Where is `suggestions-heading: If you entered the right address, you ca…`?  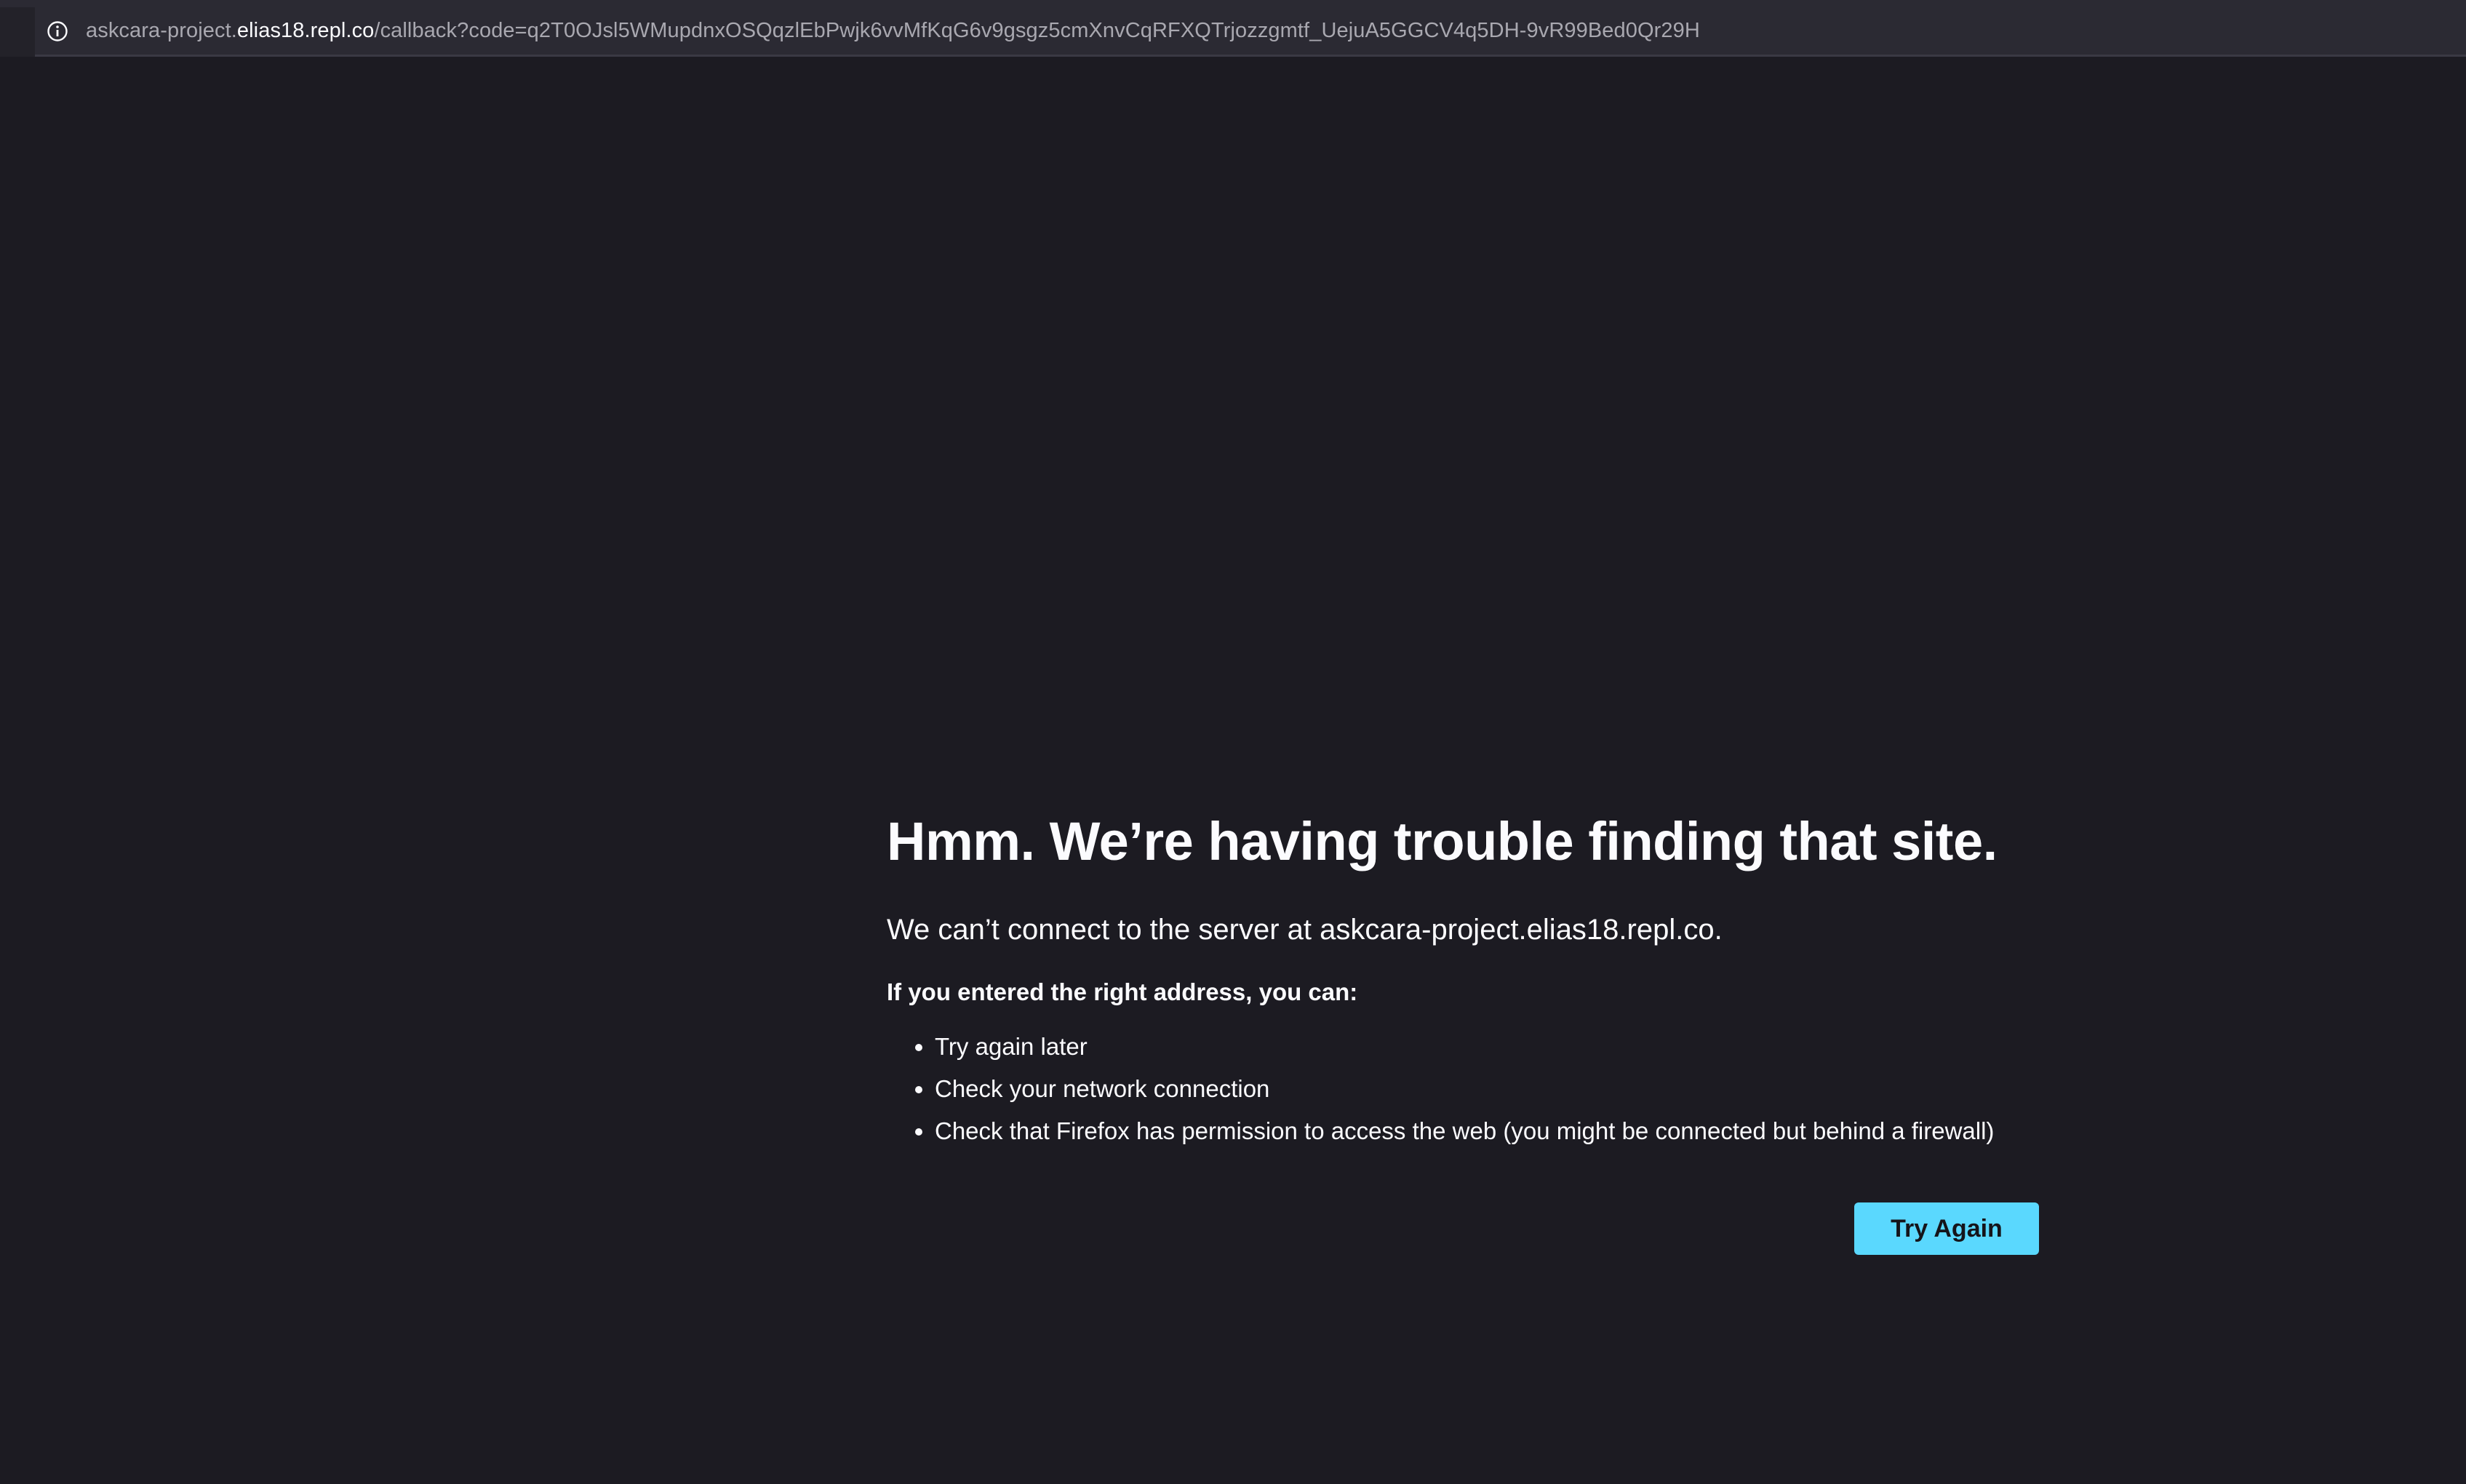 suggestions-heading: If you entered the right address, you ca… is located at coordinates (1122, 991).